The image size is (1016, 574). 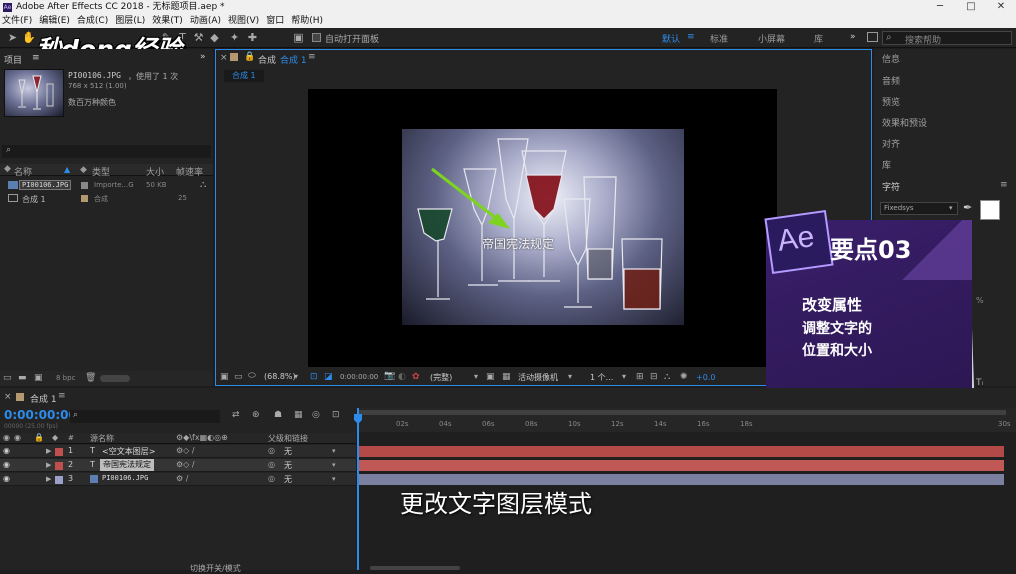 What do you see at coordinates (215, 568) in the screenshot?
I see `toggle-switches-modes: 切换开关/模式` at bounding box center [215, 568].